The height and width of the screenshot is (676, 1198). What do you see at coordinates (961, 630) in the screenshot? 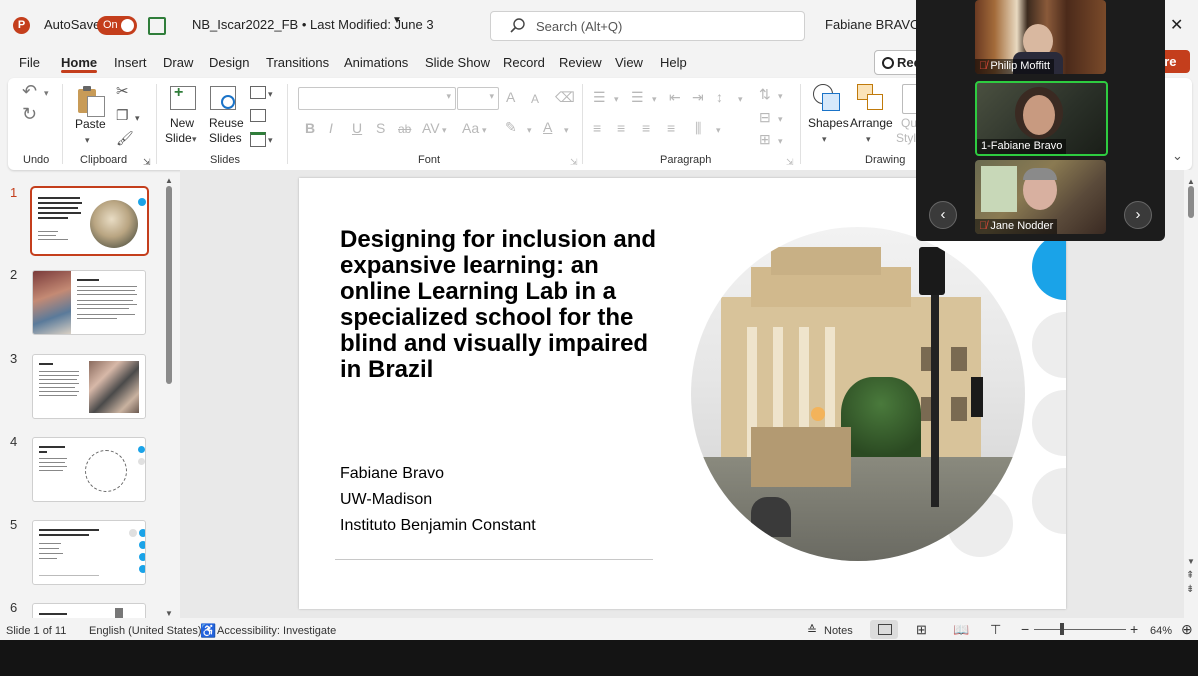
I see `reading-view-icon: 📖` at bounding box center [961, 630].